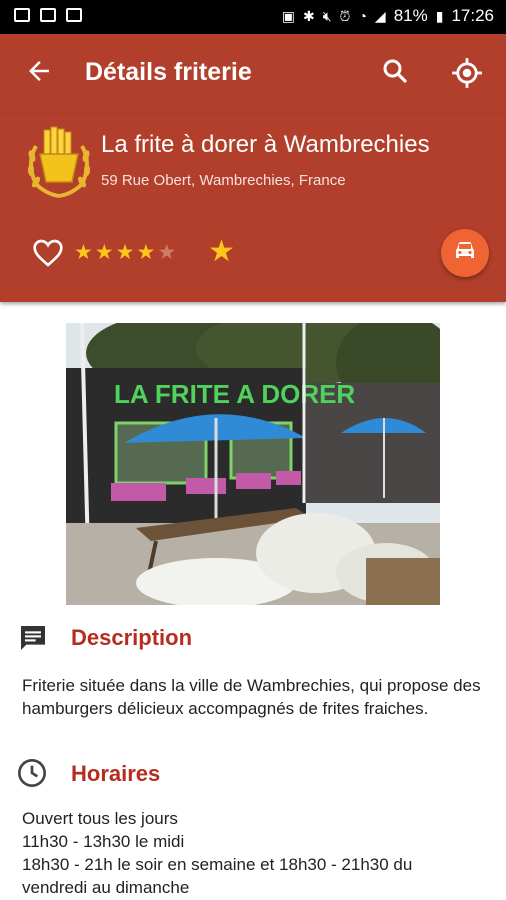 This screenshot has height=900, width=506. What do you see at coordinates (223, 180) in the screenshot?
I see `friterie-address: 59 Rue Obert, Wambrechies, France` at bounding box center [223, 180].